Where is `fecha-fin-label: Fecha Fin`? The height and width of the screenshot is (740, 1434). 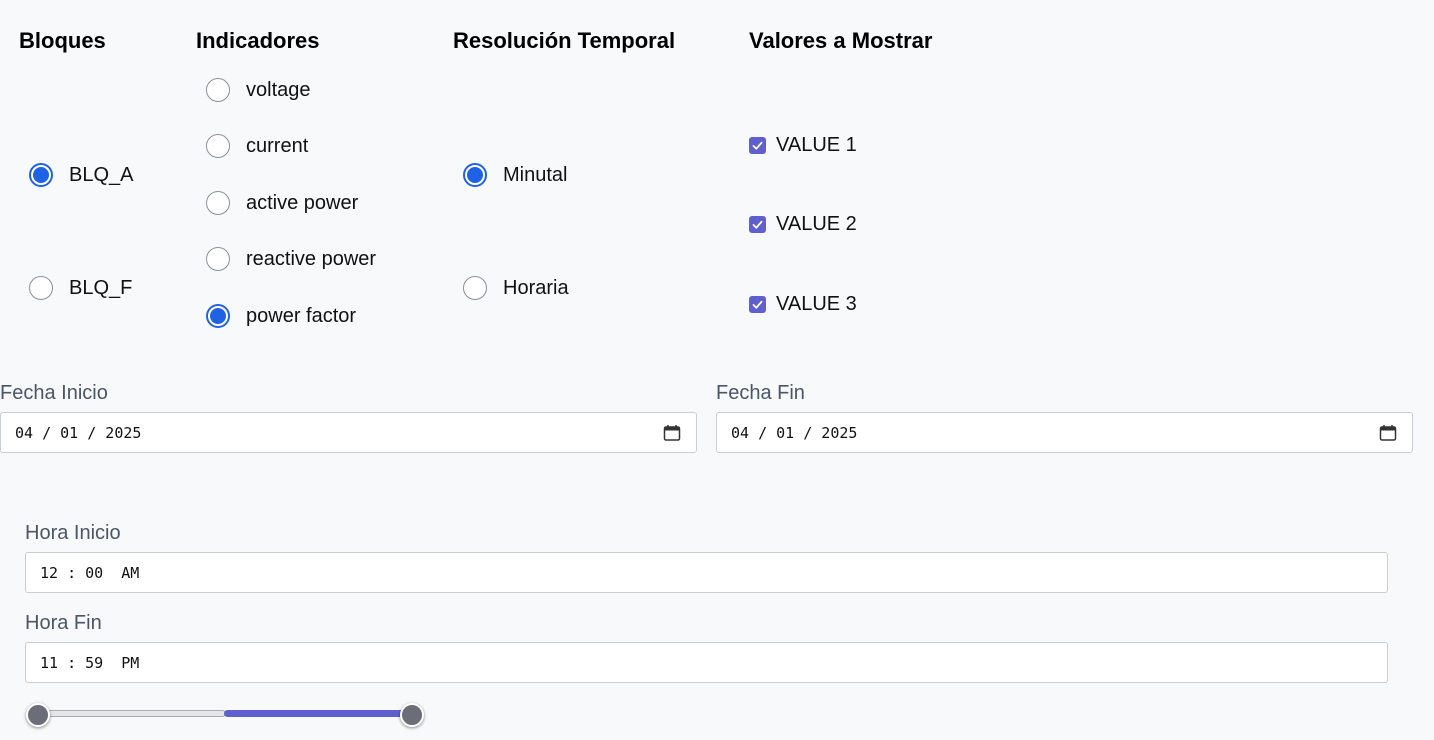 fecha-fin-label: Fecha Fin is located at coordinates (760, 393).